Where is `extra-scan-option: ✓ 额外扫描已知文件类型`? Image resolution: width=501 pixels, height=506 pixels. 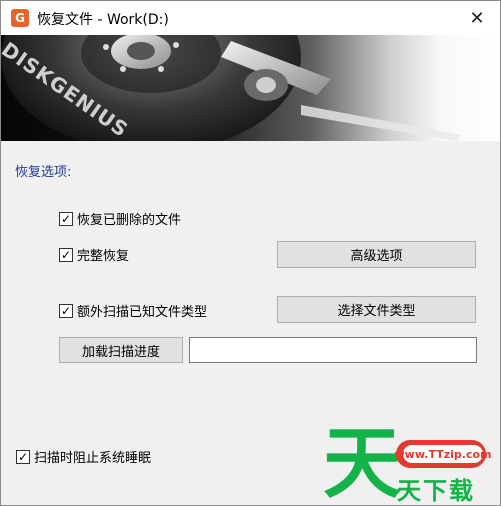 extra-scan-option: ✓ 额外扫描已知文件类型 is located at coordinates (133, 310).